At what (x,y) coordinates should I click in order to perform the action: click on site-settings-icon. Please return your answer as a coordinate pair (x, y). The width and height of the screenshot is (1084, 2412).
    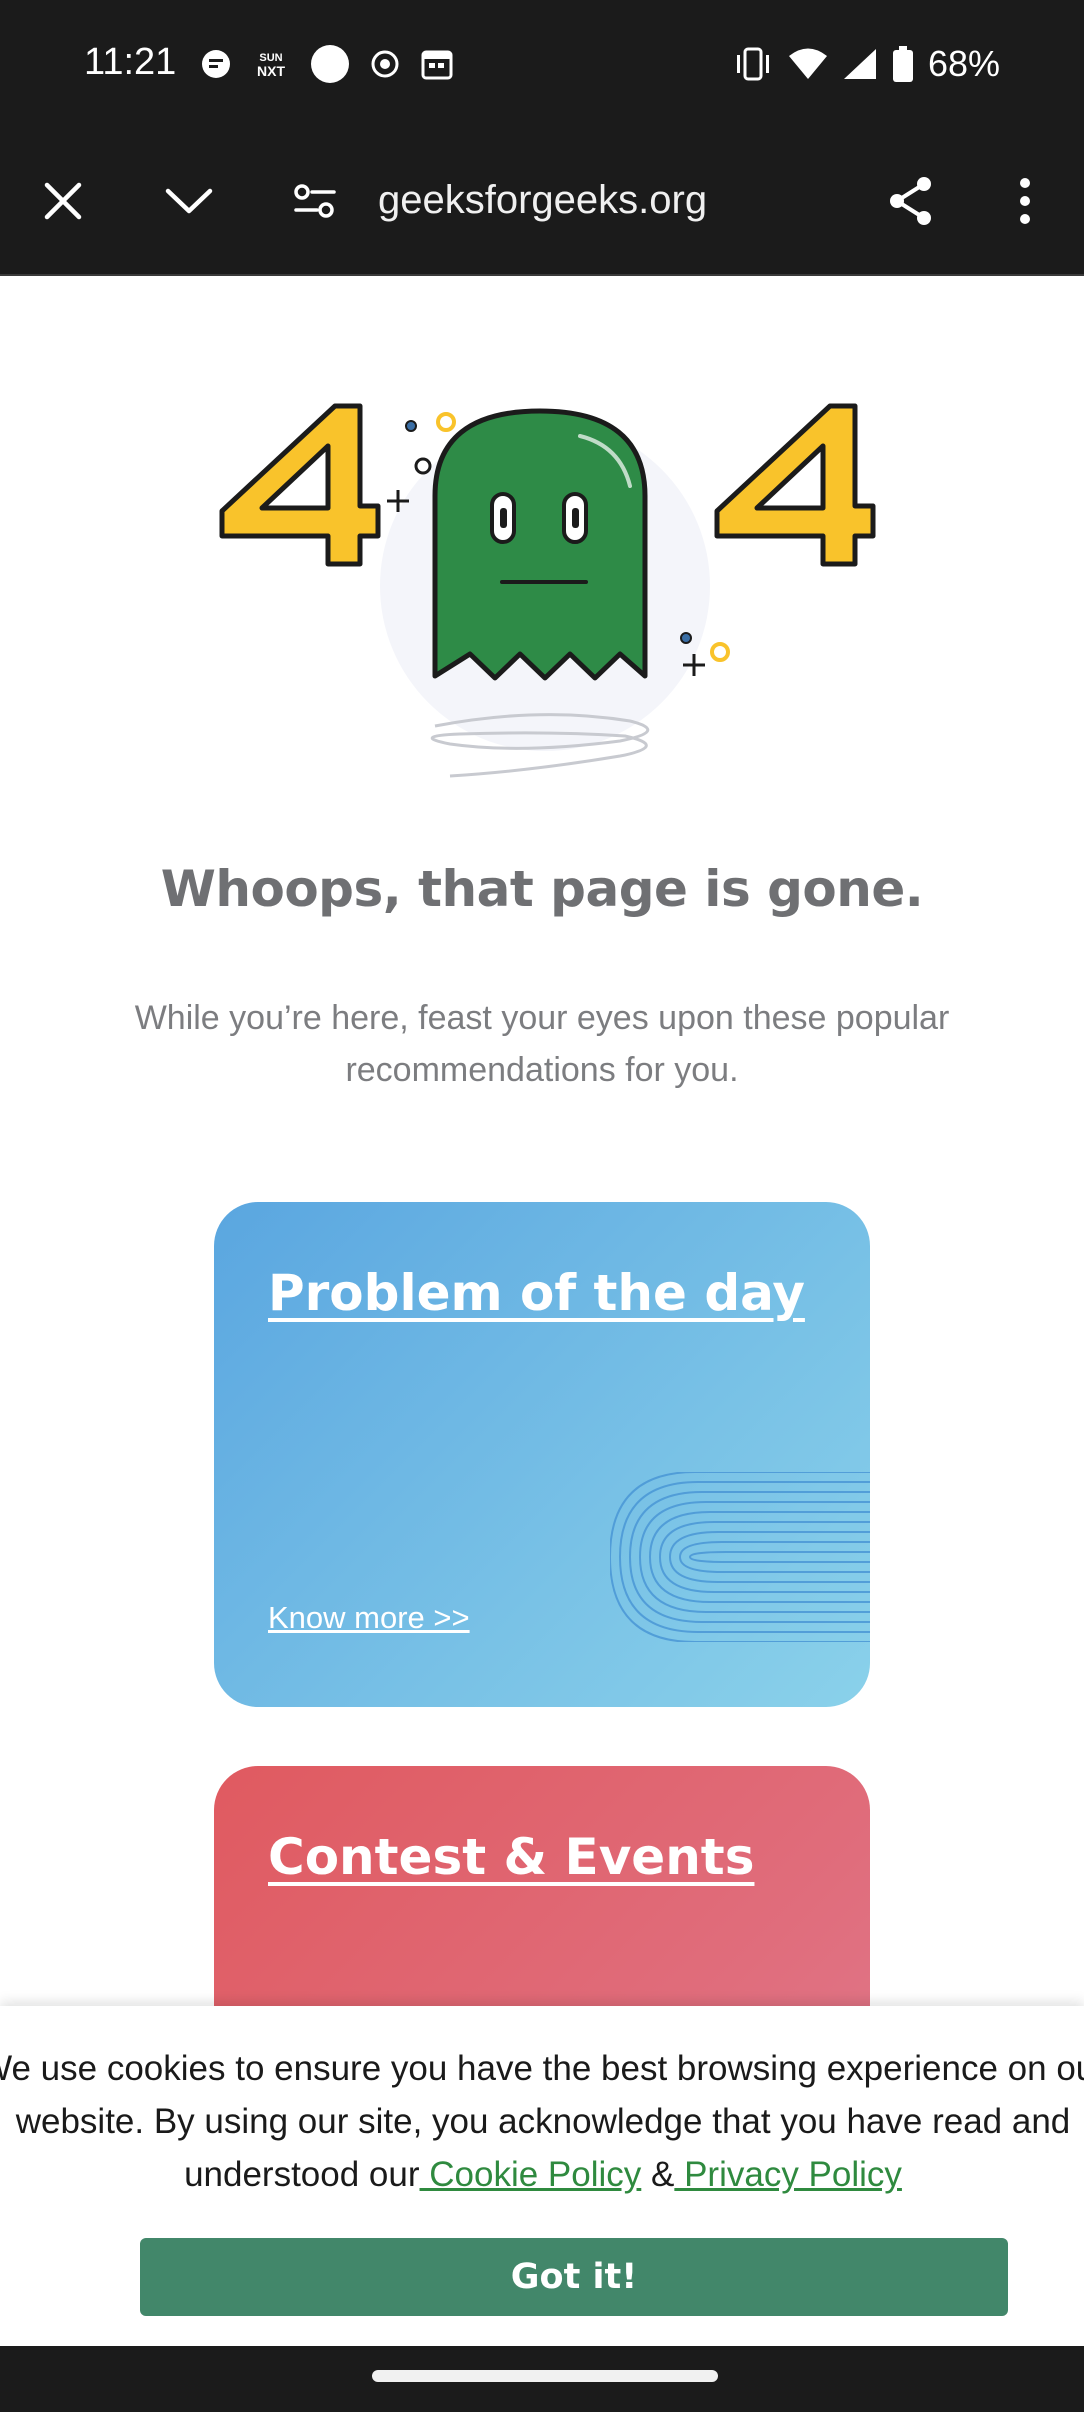
    Looking at the image, I should click on (315, 201).